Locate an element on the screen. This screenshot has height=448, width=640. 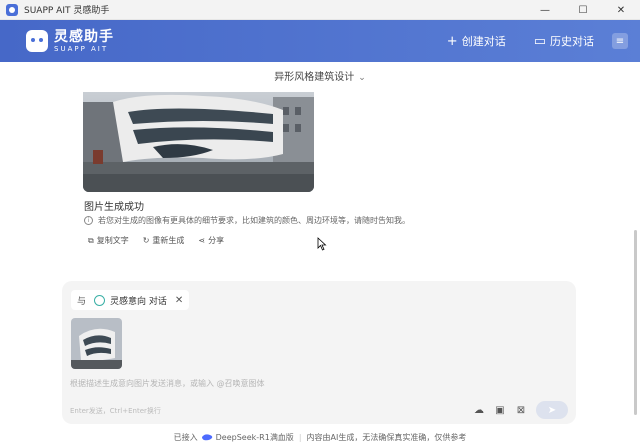
window-title: SUAPP AIT 灵感助手 is located at coordinates (67, 11).